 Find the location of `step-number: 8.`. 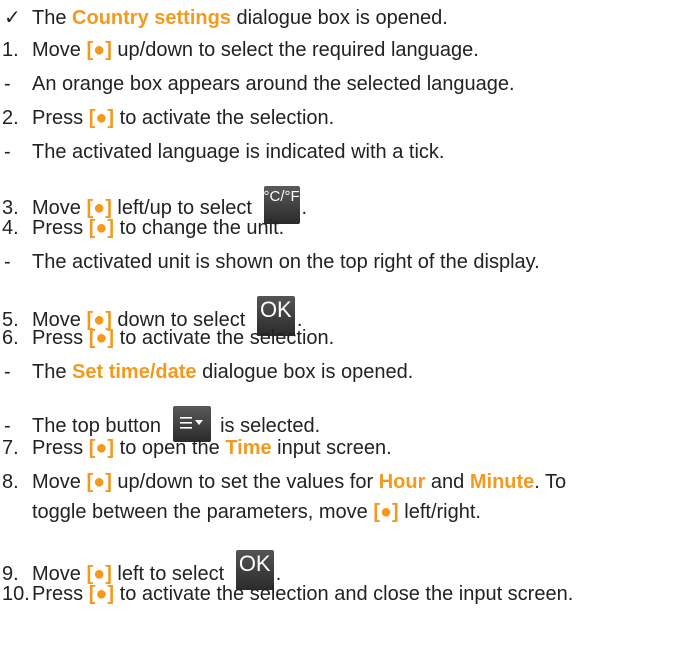

step-number: 8. is located at coordinates (10, 482).